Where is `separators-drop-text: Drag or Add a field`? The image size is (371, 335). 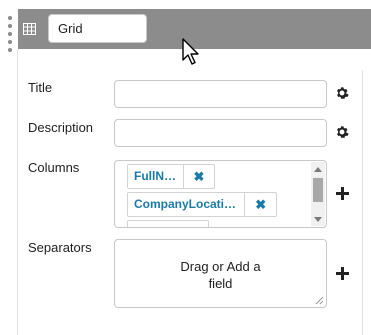
separators-drop-text: Drag or Add a field is located at coordinates (220, 275).